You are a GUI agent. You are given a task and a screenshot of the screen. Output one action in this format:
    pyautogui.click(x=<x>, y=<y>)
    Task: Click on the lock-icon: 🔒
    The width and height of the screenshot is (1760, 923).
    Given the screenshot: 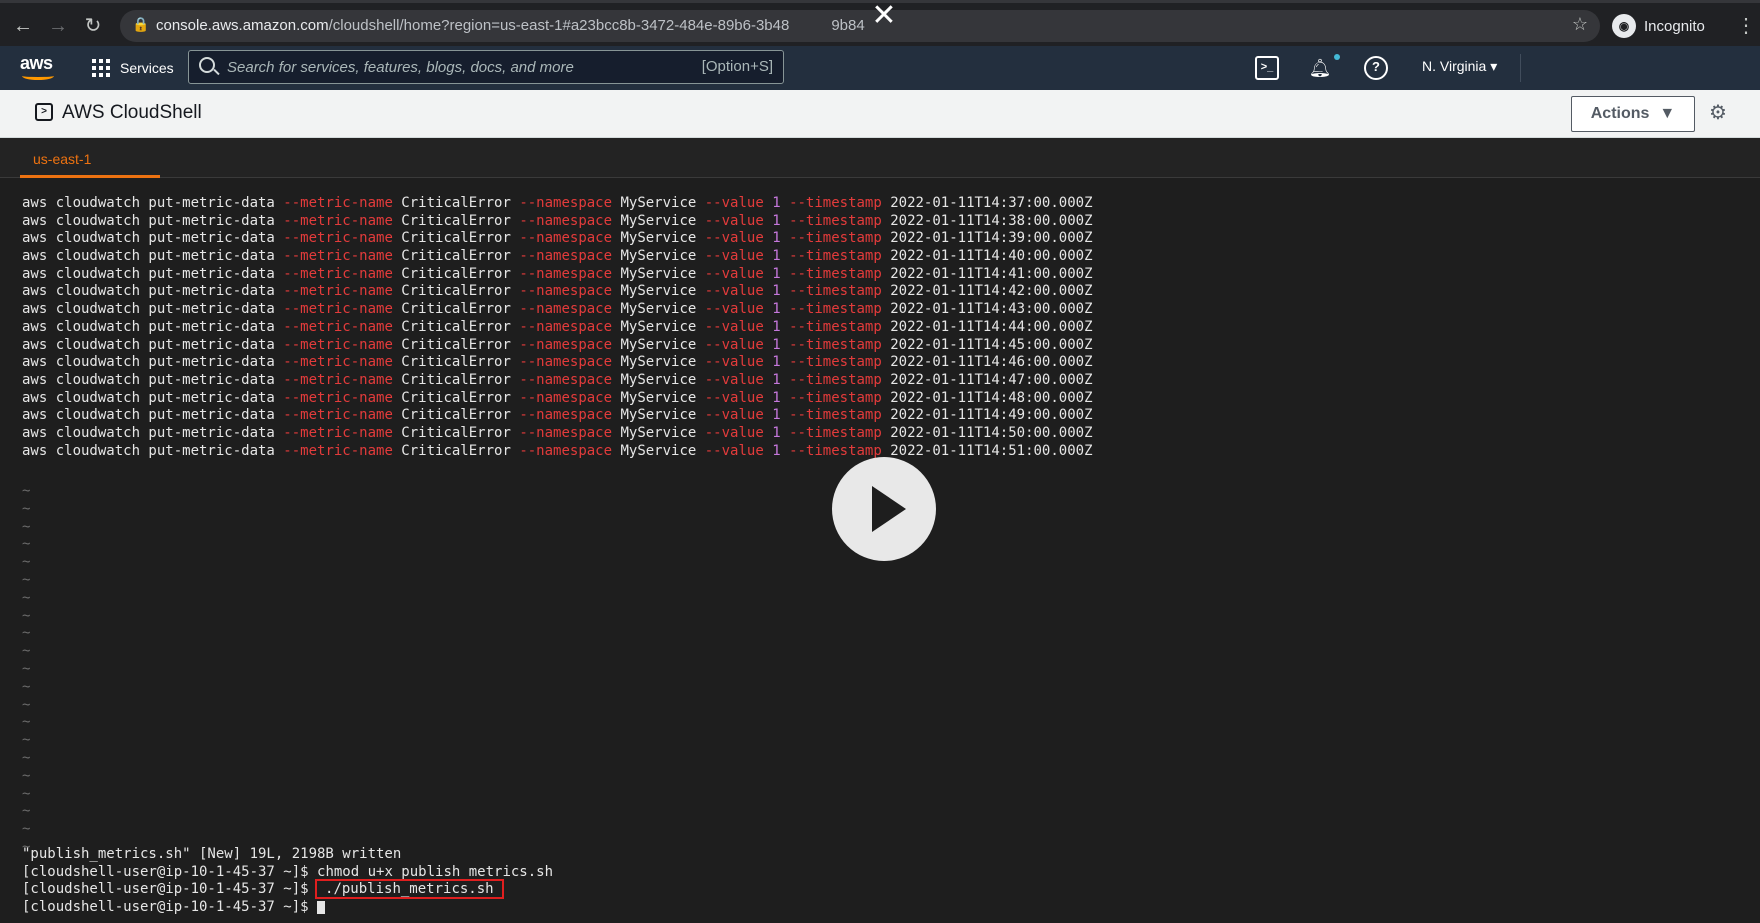 What is the action you would take?
    pyautogui.click(x=141, y=24)
    